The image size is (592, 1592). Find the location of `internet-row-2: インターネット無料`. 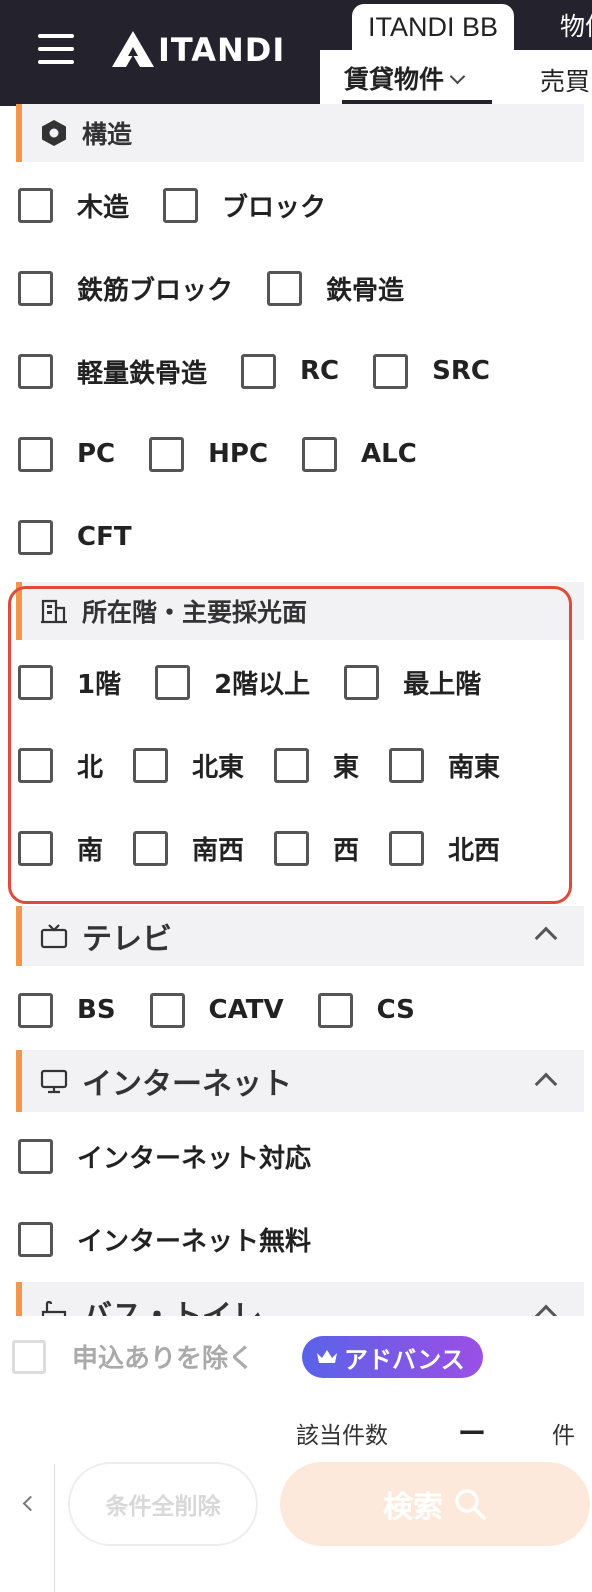

internet-row-2: インターネット無料 is located at coordinates (176, 1239).